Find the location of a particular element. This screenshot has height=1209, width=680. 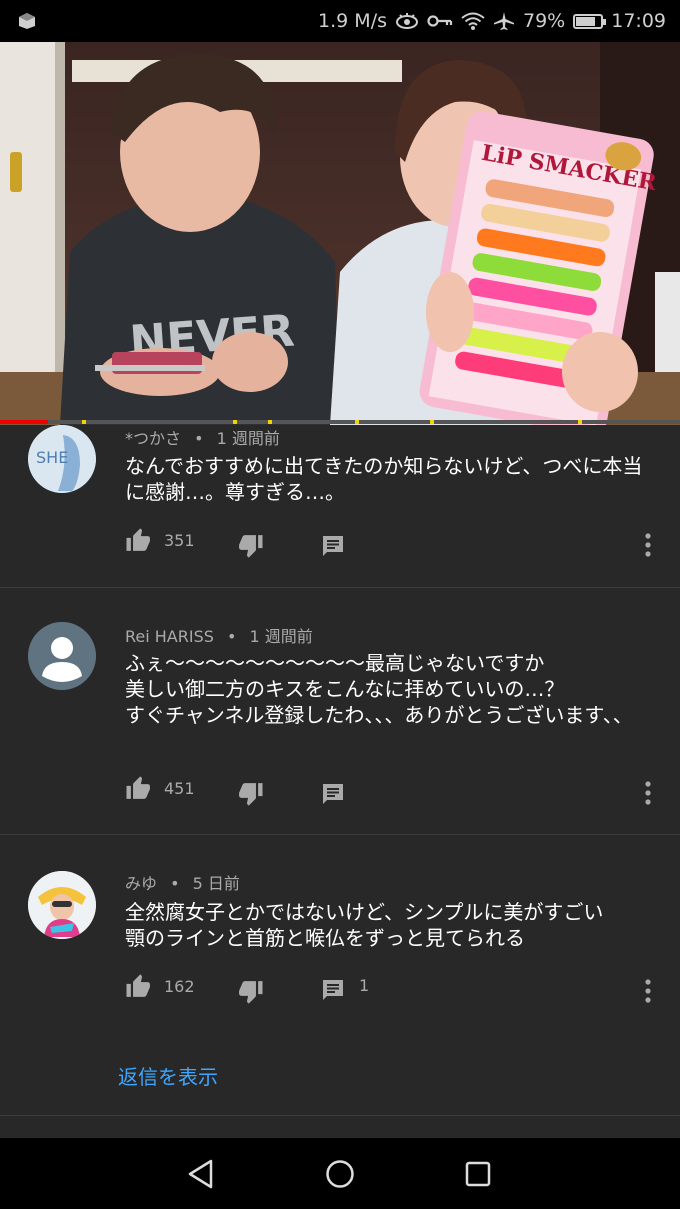

status-bar: 1.9 M/s 79% 17:09 is located at coordinates (340, 21).